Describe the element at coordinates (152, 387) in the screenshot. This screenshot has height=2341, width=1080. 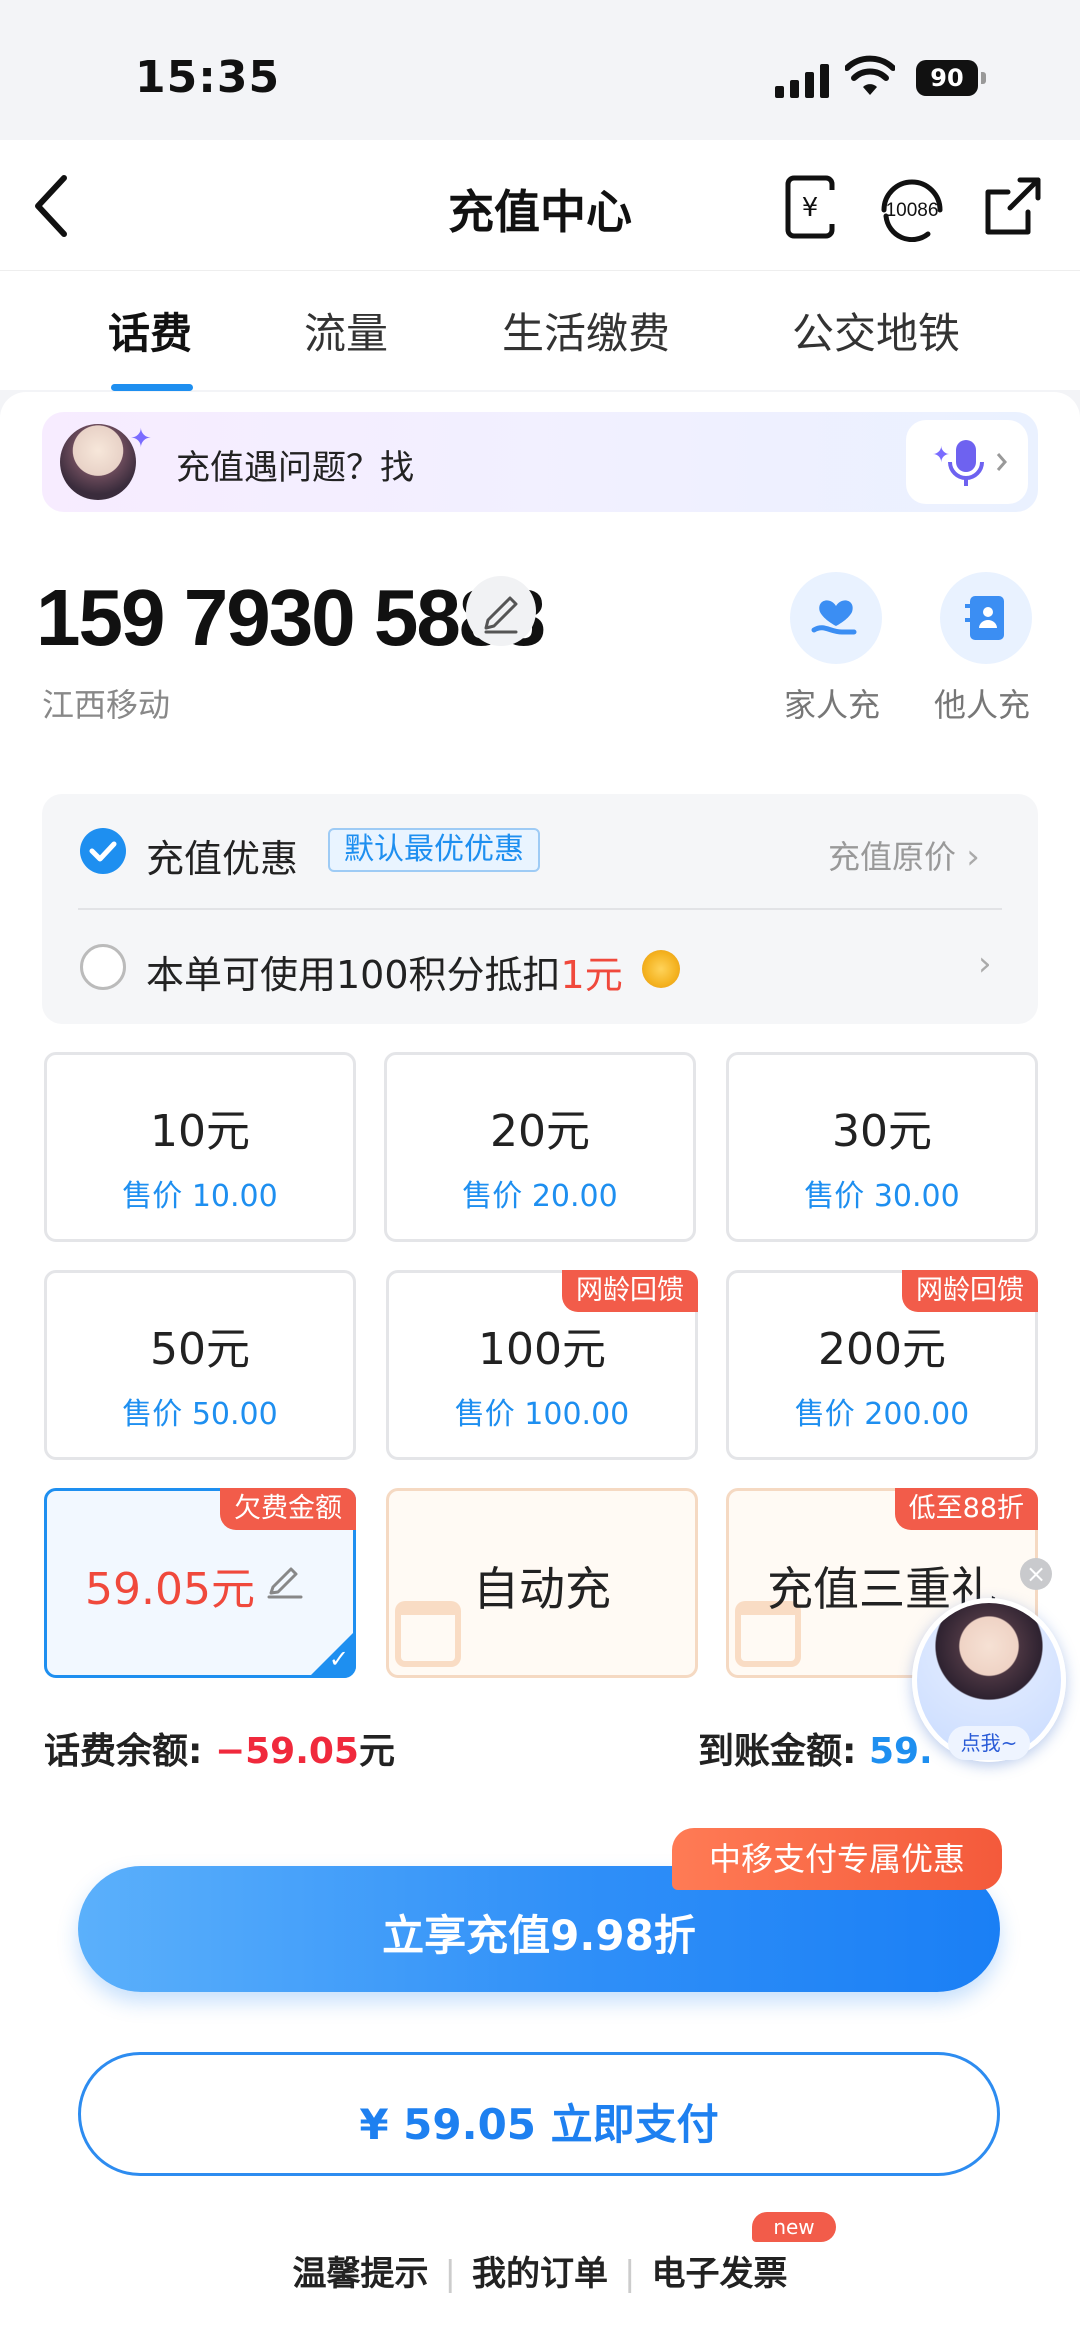
I see `tab-indicator` at that location.